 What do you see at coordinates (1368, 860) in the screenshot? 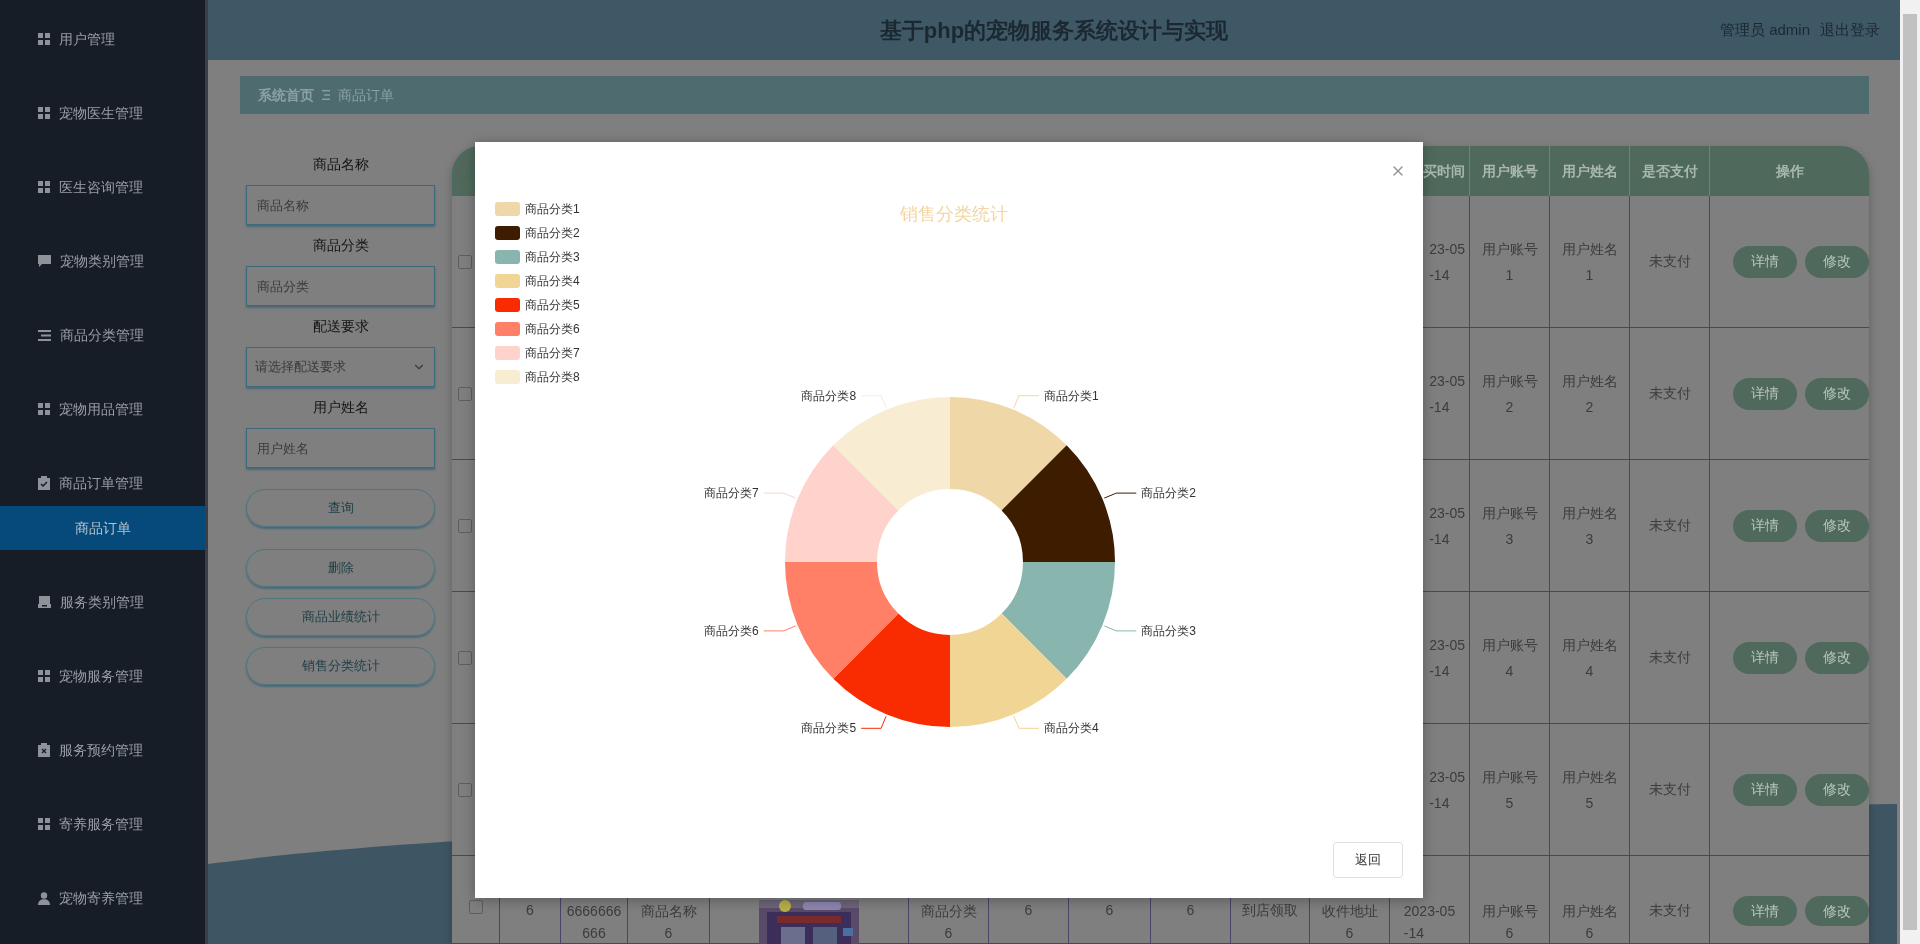
I see `back-button: 返回` at bounding box center [1368, 860].